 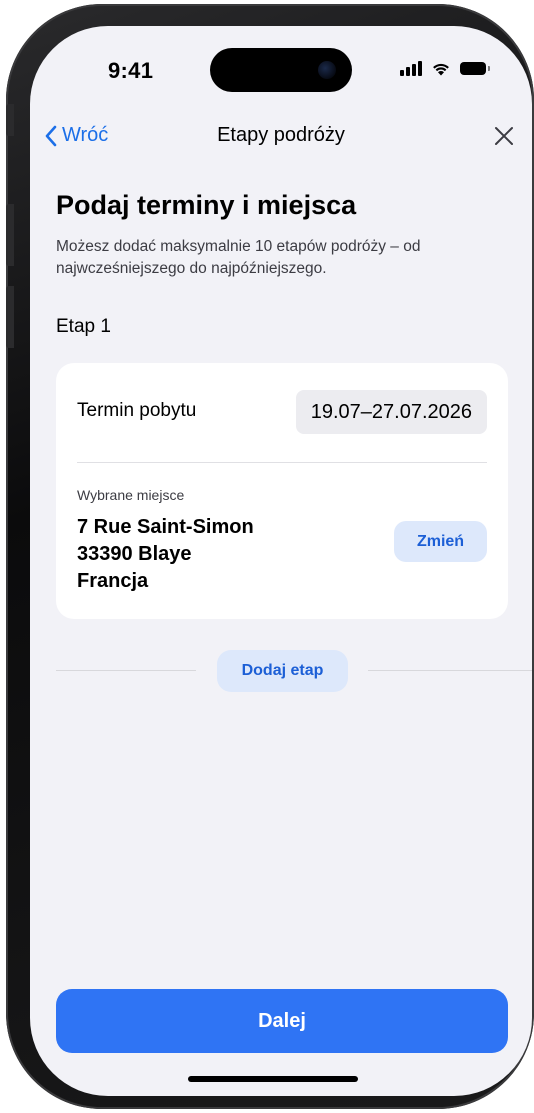 What do you see at coordinates (137, 410) in the screenshot?
I see `stay-label: Termin pobytu` at bounding box center [137, 410].